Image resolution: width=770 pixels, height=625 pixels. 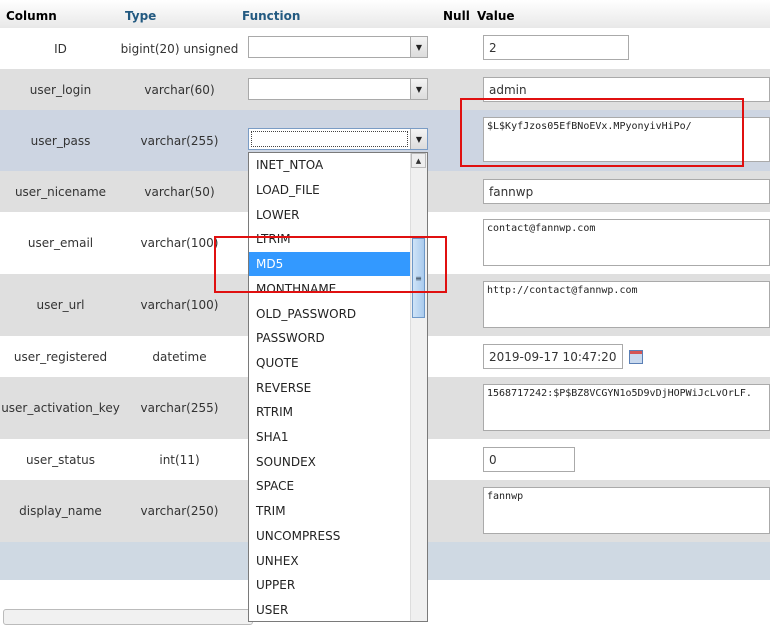 I want to click on value-textarea-display-name: fannwp, so click(x=626, y=510).